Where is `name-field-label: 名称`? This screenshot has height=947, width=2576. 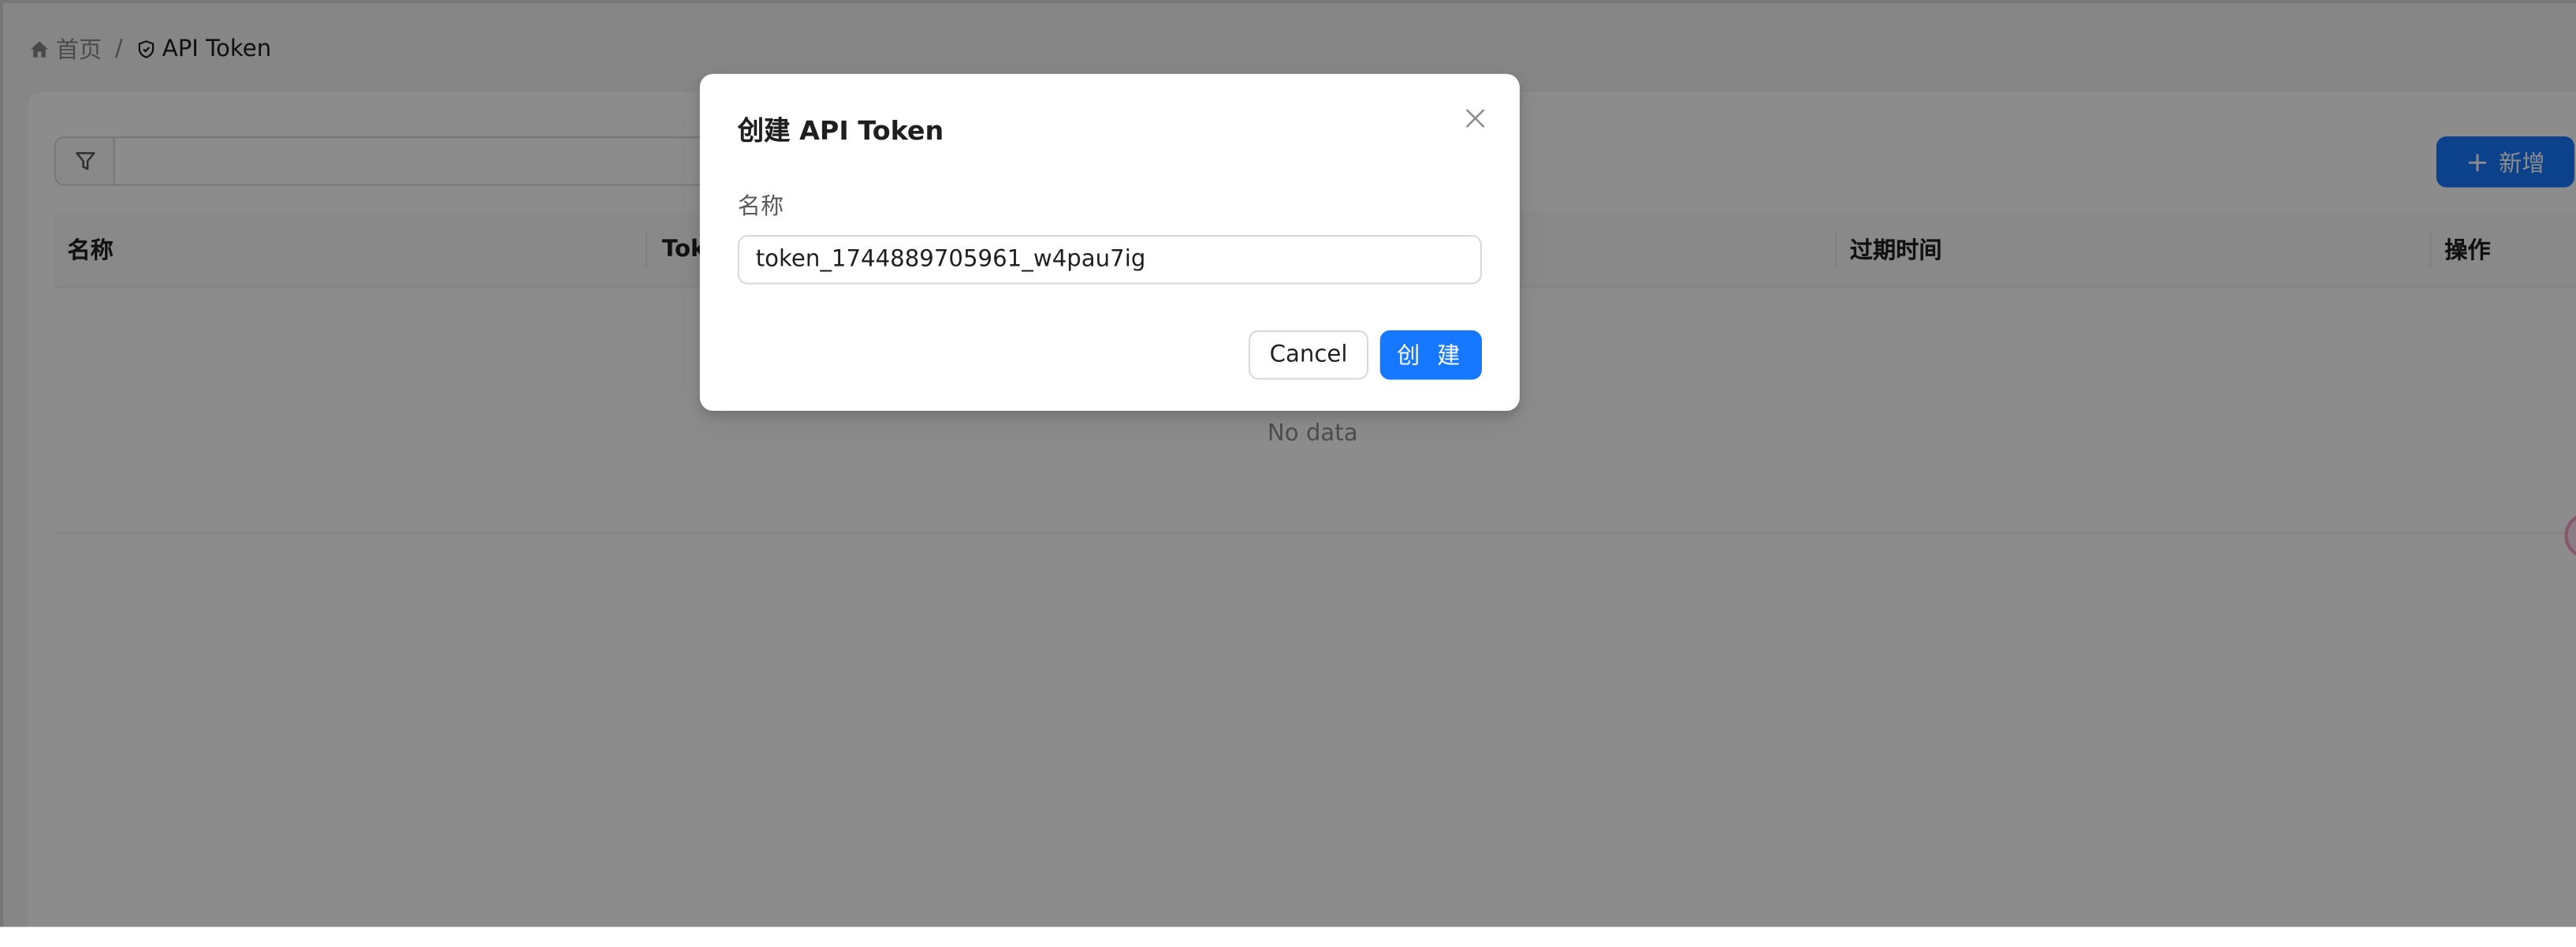 name-field-label: 名称 is located at coordinates (760, 207).